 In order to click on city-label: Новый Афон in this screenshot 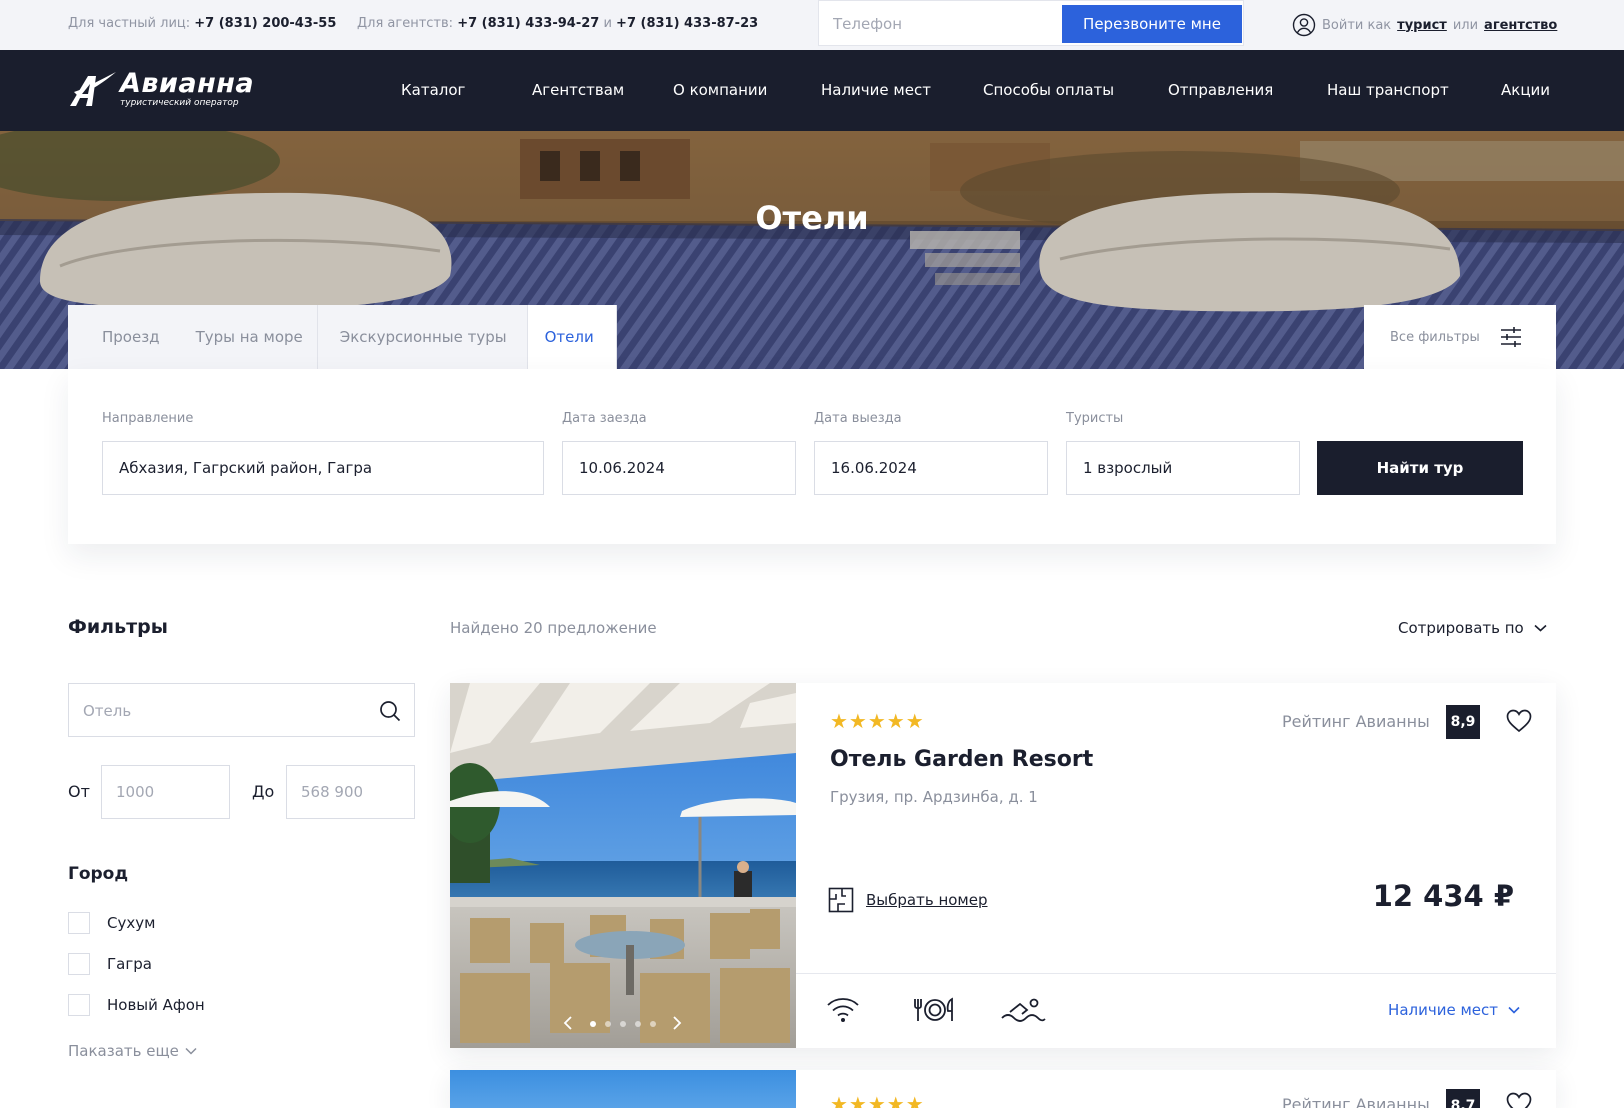, I will do `click(156, 1005)`.